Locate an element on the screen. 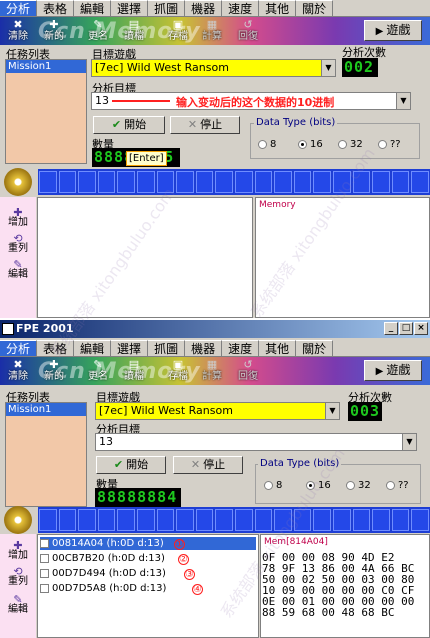 Image resolution: width=430 pixels, height=638 pixels. address-row: 00CB7B20 (h:0D d:13) is located at coordinates (102, 558).